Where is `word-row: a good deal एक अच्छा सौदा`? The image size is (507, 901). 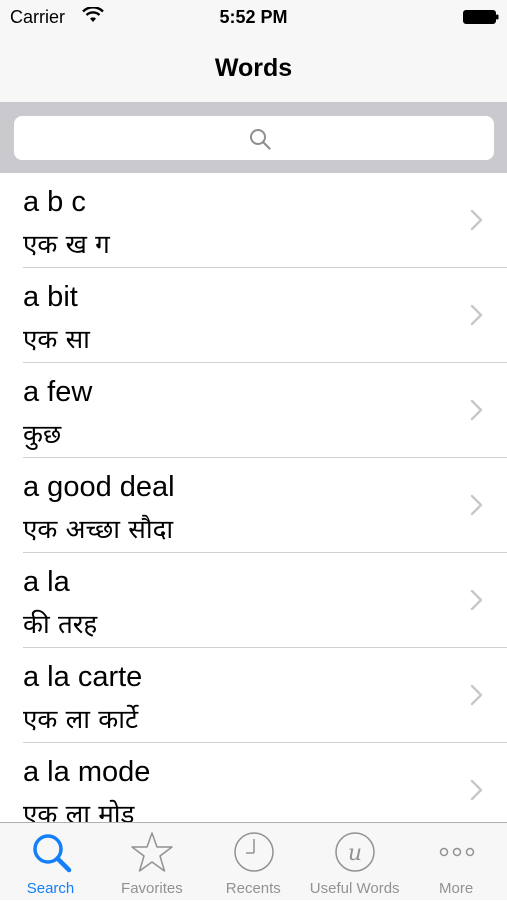
word-row: a good deal एक अच्छा सौदा is located at coordinates (253, 505).